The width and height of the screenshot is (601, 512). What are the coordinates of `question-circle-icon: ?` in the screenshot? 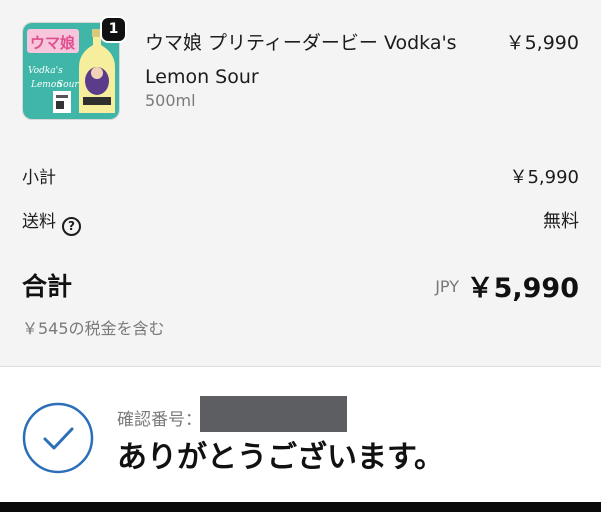 It's located at (71, 226).